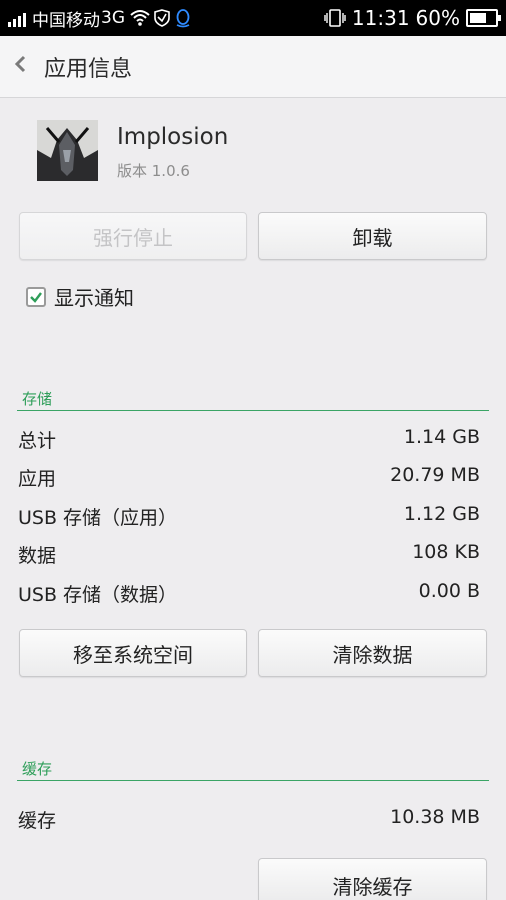 The height and width of the screenshot is (900, 506). Describe the element at coordinates (449, 591) in the screenshot. I see `storage-usb-data-value: 0.00 B` at that location.